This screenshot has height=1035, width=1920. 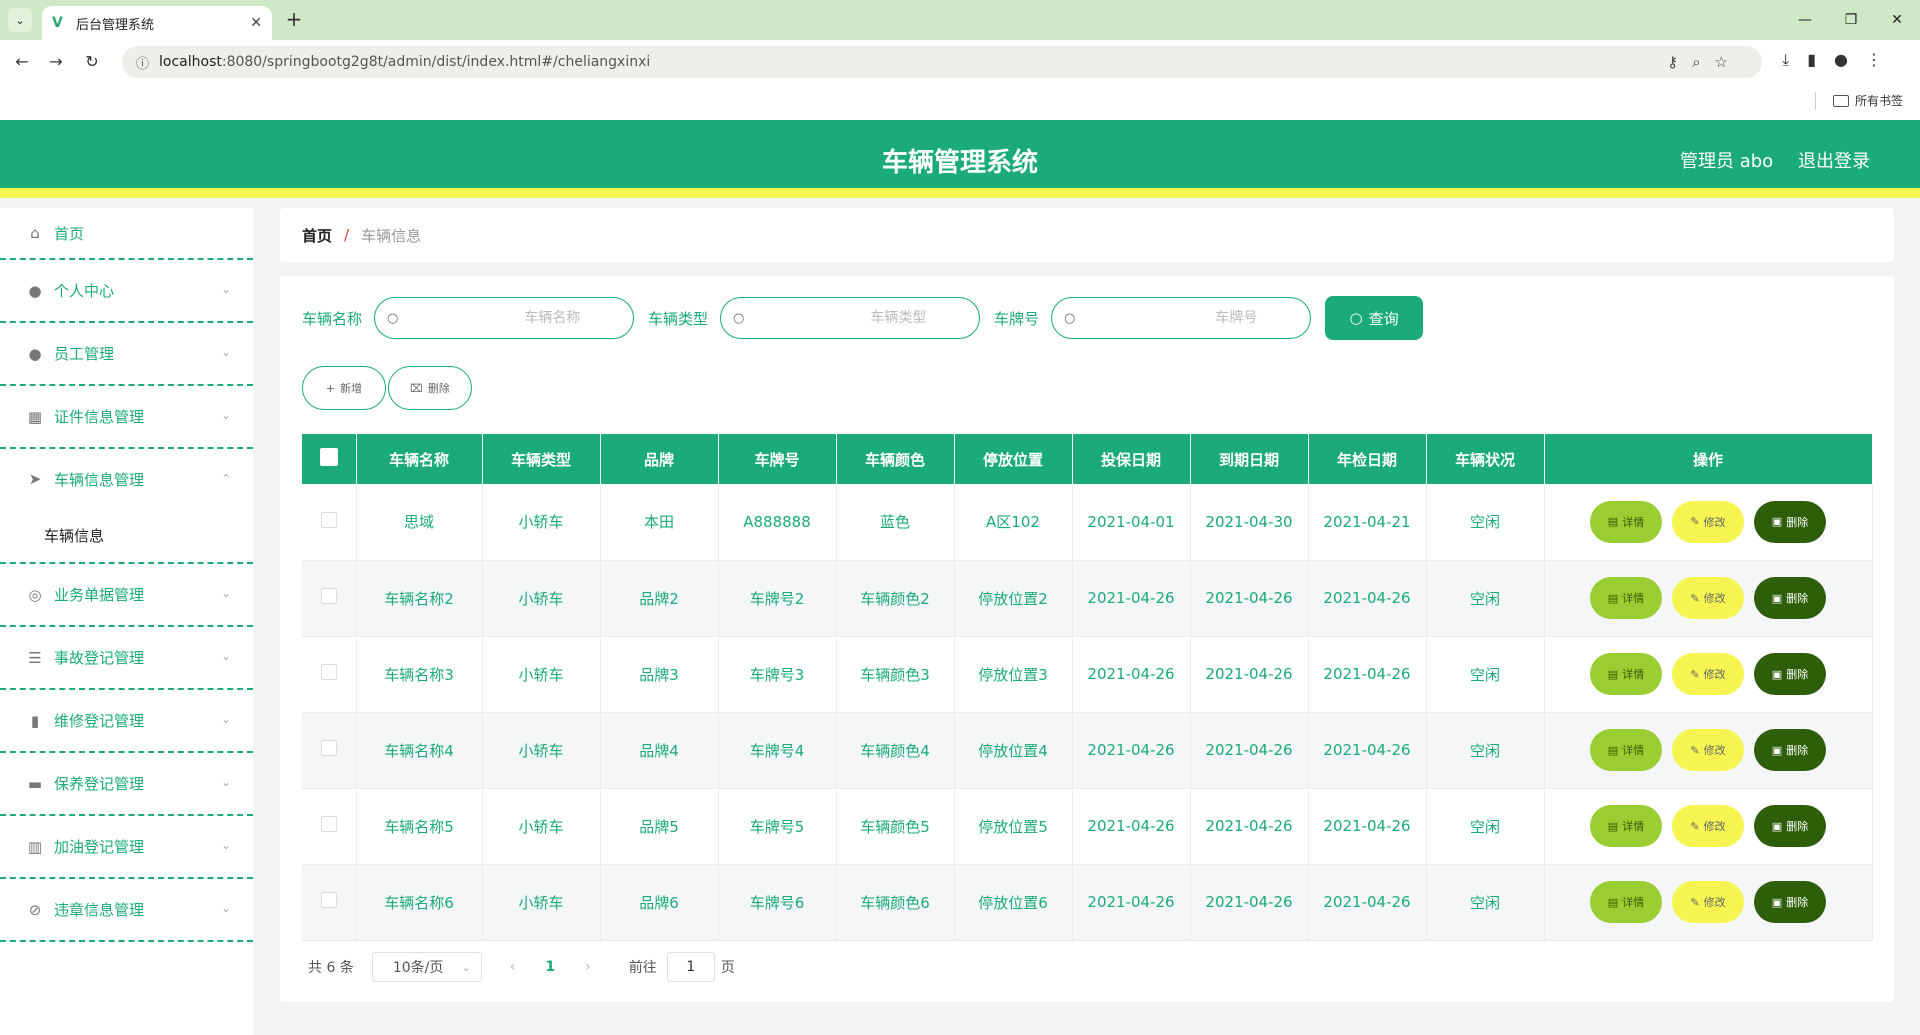 I want to click on sidebar-item-personal-center: ● 个人中心 ⌄, so click(x=126, y=291).